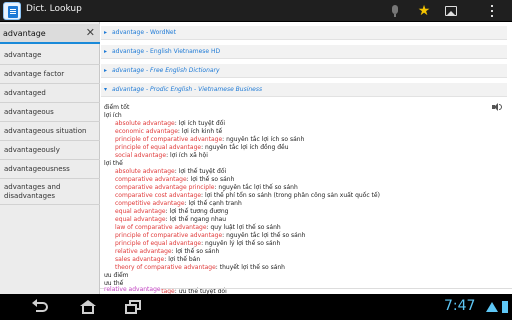 This screenshot has height=320, width=512. I want to click on system-navigation-bar: 7:47, so click(256, 307).